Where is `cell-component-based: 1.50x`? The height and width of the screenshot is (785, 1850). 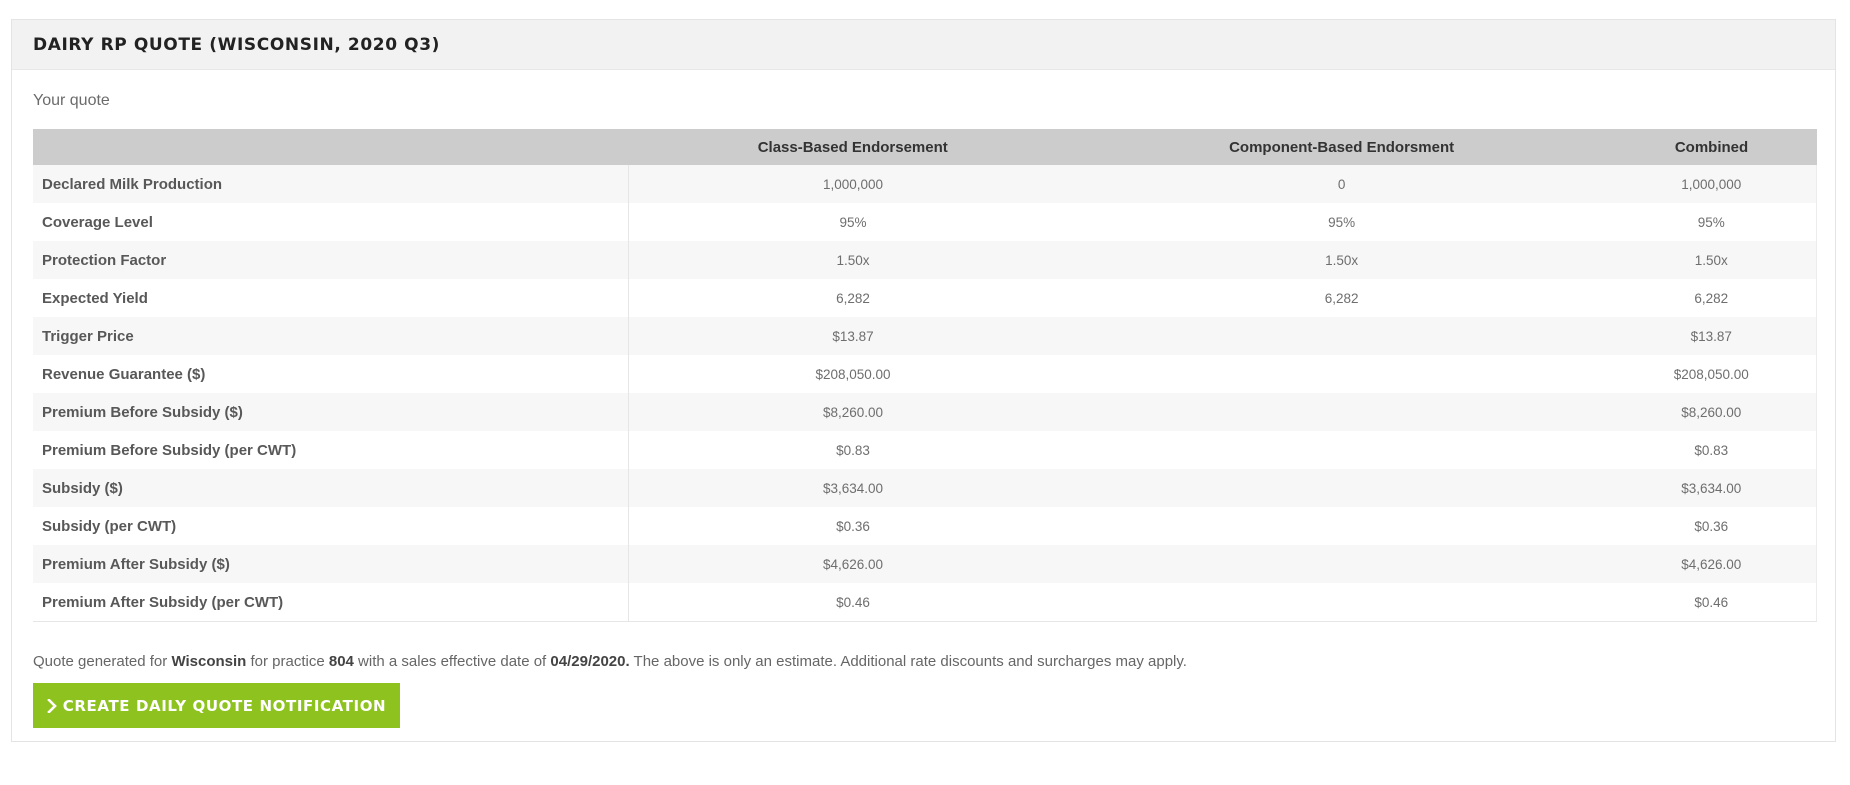
cell-component-based: 1.50x is located at coordinates (1341, 260).